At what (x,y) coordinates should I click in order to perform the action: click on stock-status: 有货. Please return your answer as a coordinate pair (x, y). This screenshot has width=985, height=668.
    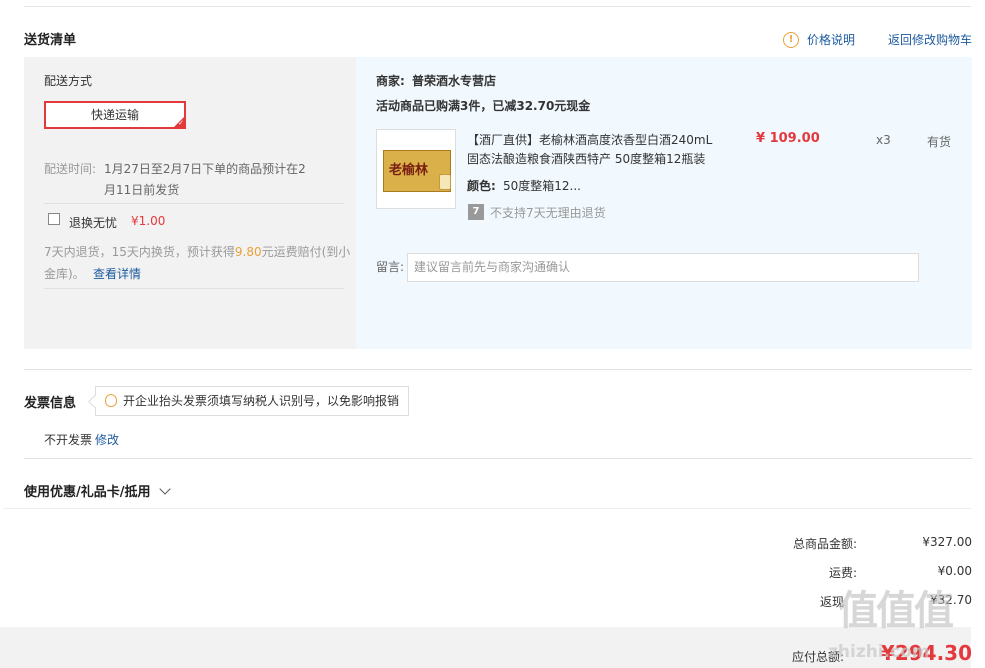
    Looking at the image, I should click on (939, 142).